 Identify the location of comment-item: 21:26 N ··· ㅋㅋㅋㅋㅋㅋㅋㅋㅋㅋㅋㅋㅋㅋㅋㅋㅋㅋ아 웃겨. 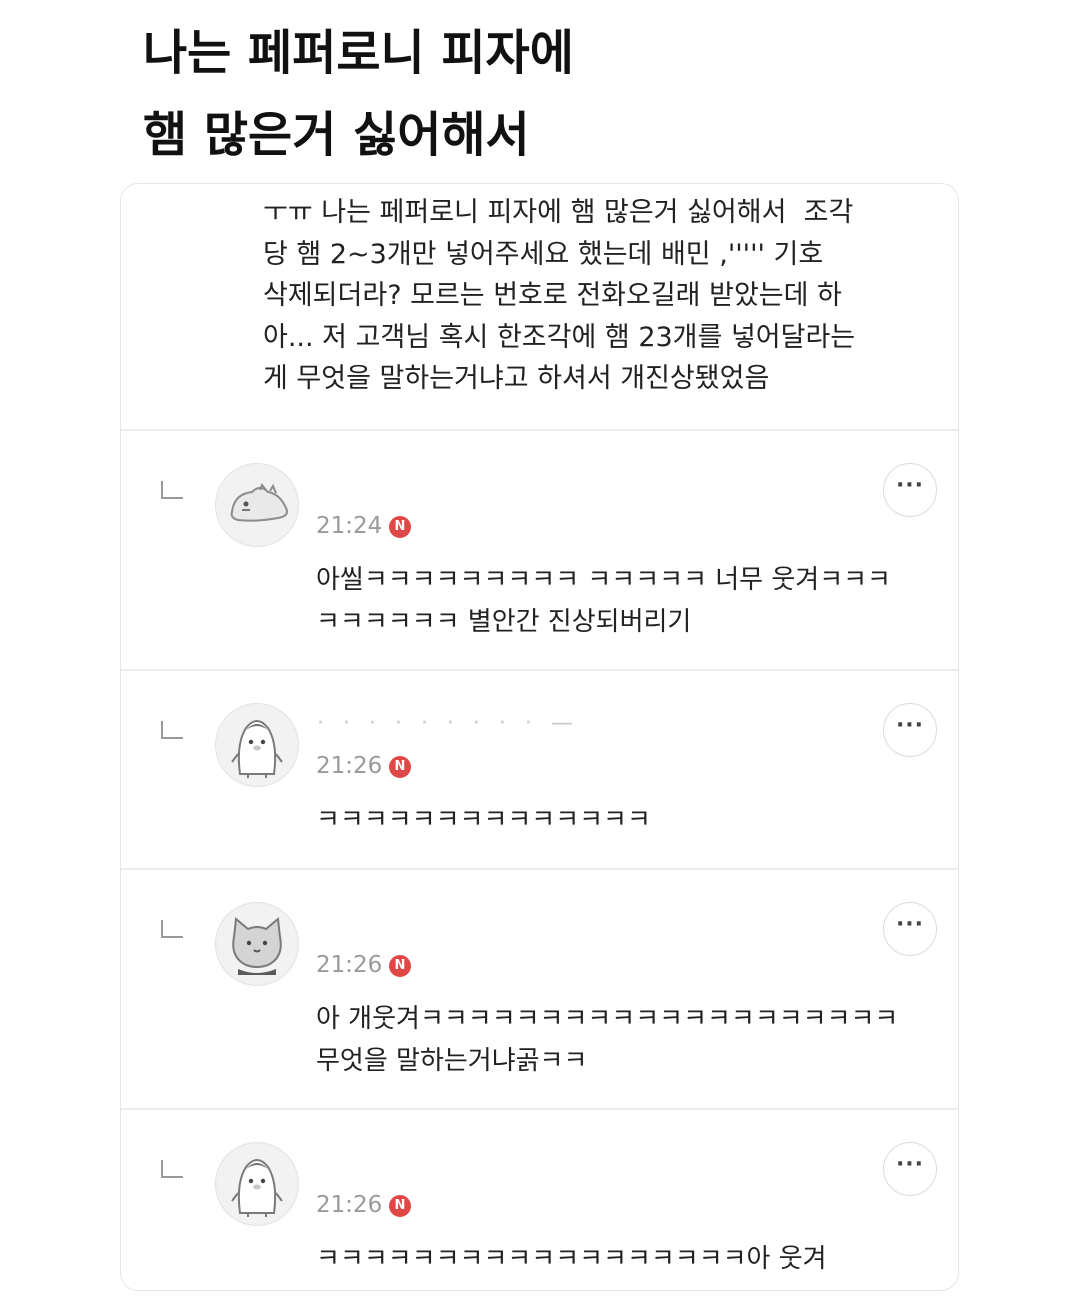
(539, 1199).